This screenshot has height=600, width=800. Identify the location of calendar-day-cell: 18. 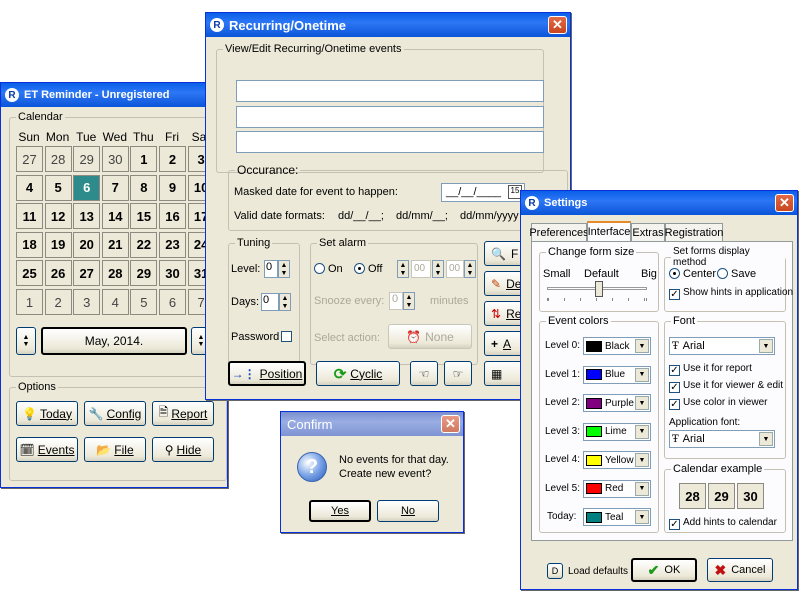
(29, 244).